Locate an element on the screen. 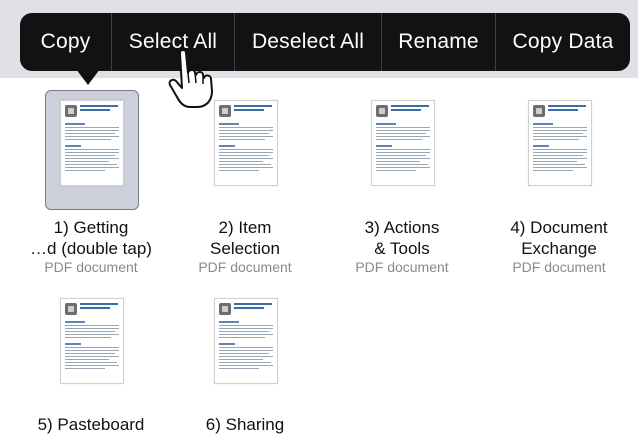 The image size is (638, 435). file-tile: 6) Sharing is located at coordinates (245, 363).